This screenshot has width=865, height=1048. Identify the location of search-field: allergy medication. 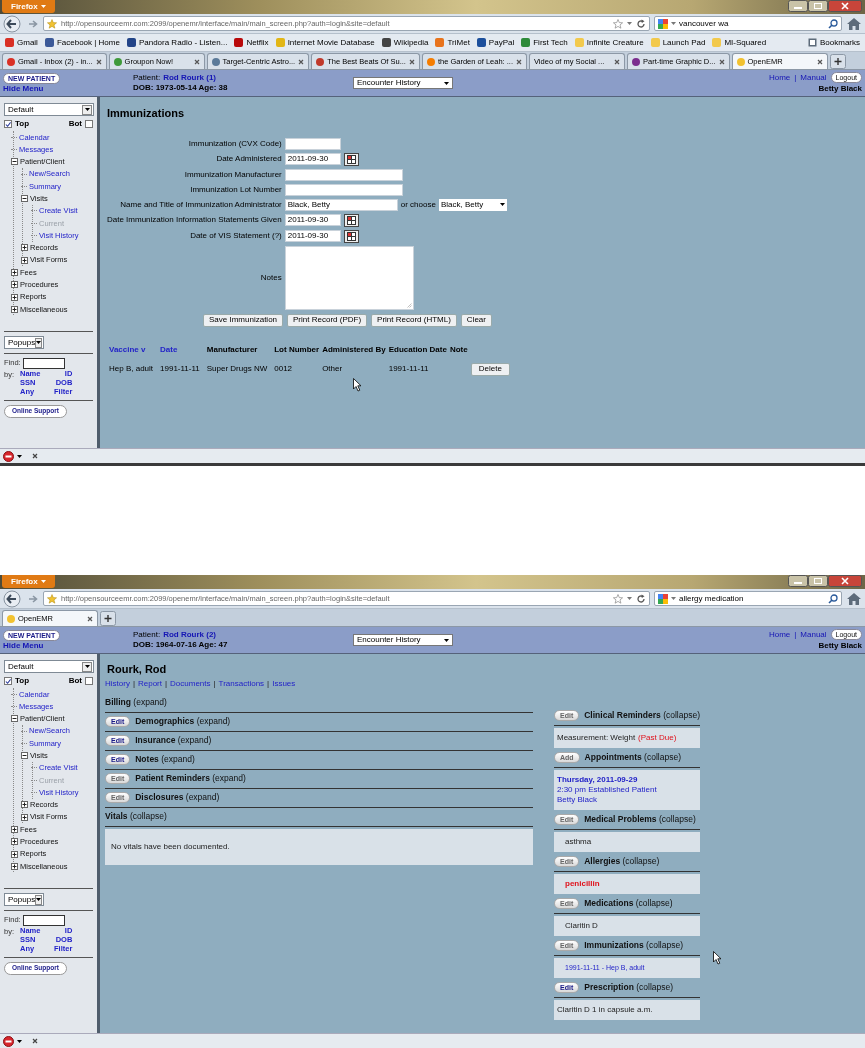
(748, 598).